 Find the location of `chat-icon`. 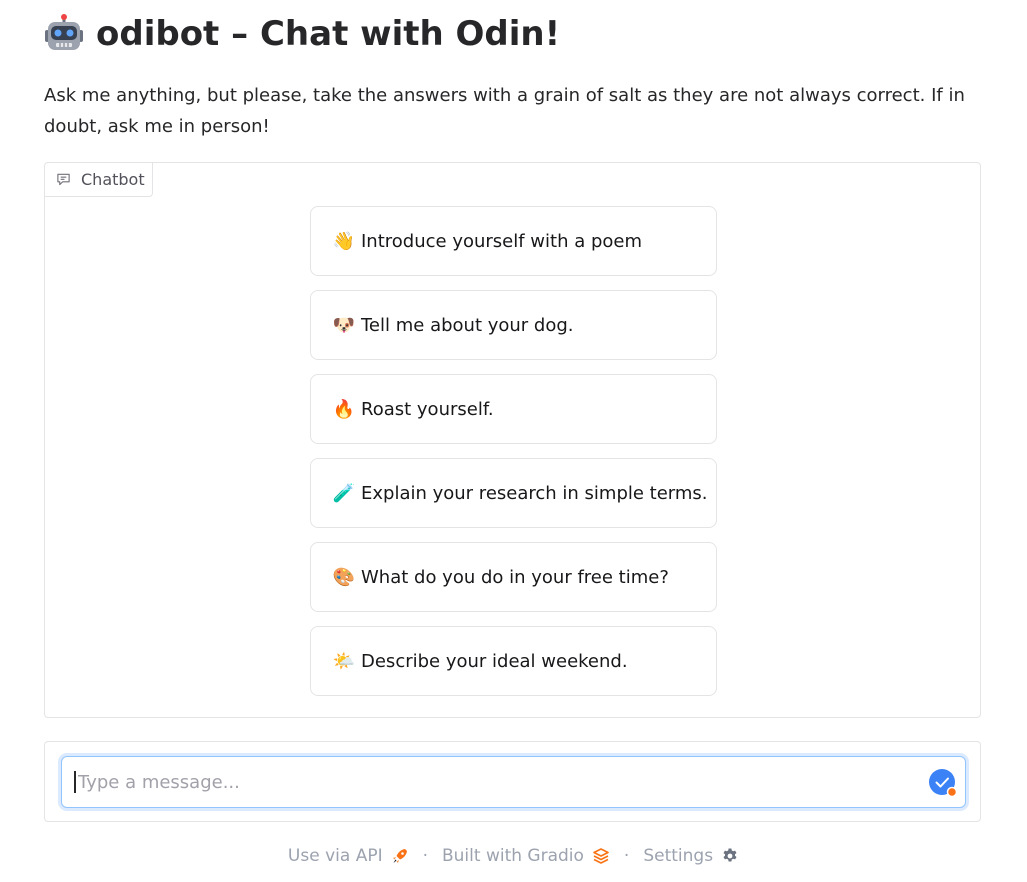

chat-icon is located at coordinates (63, 179).